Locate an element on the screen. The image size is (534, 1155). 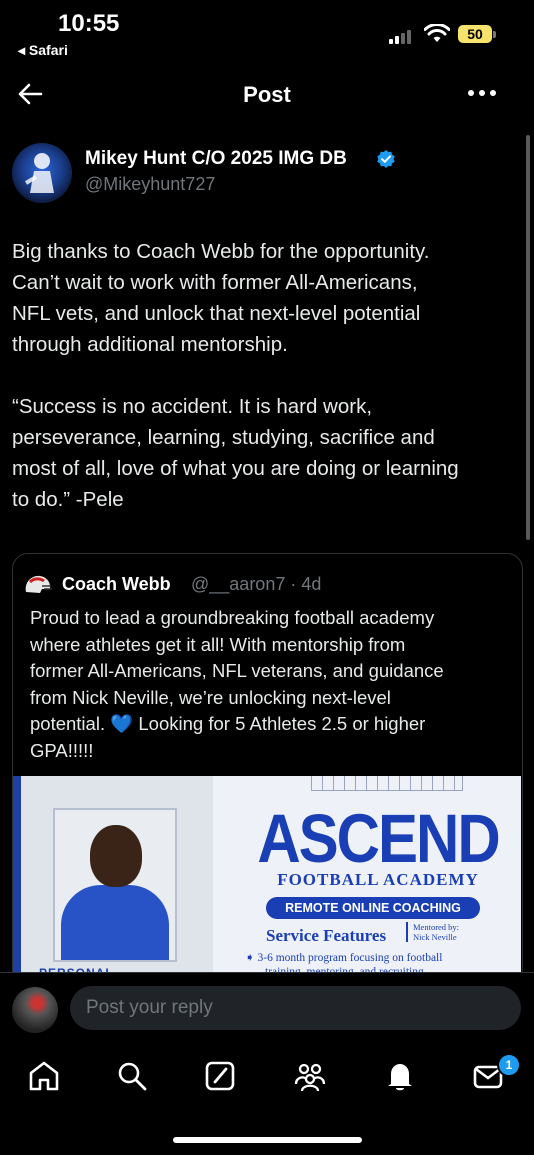
athlete-photo is located at coordinates (115, 885).